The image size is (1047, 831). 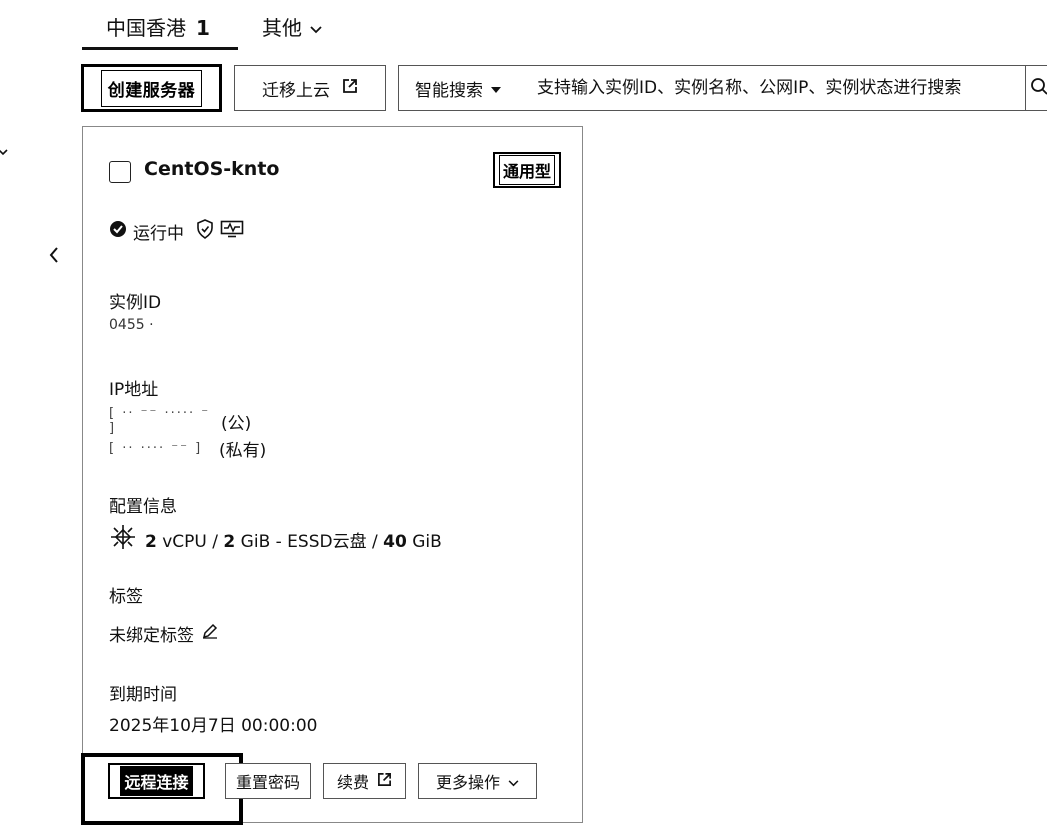 I want to click on tab-other: 其他, so click(x=292, y=26).